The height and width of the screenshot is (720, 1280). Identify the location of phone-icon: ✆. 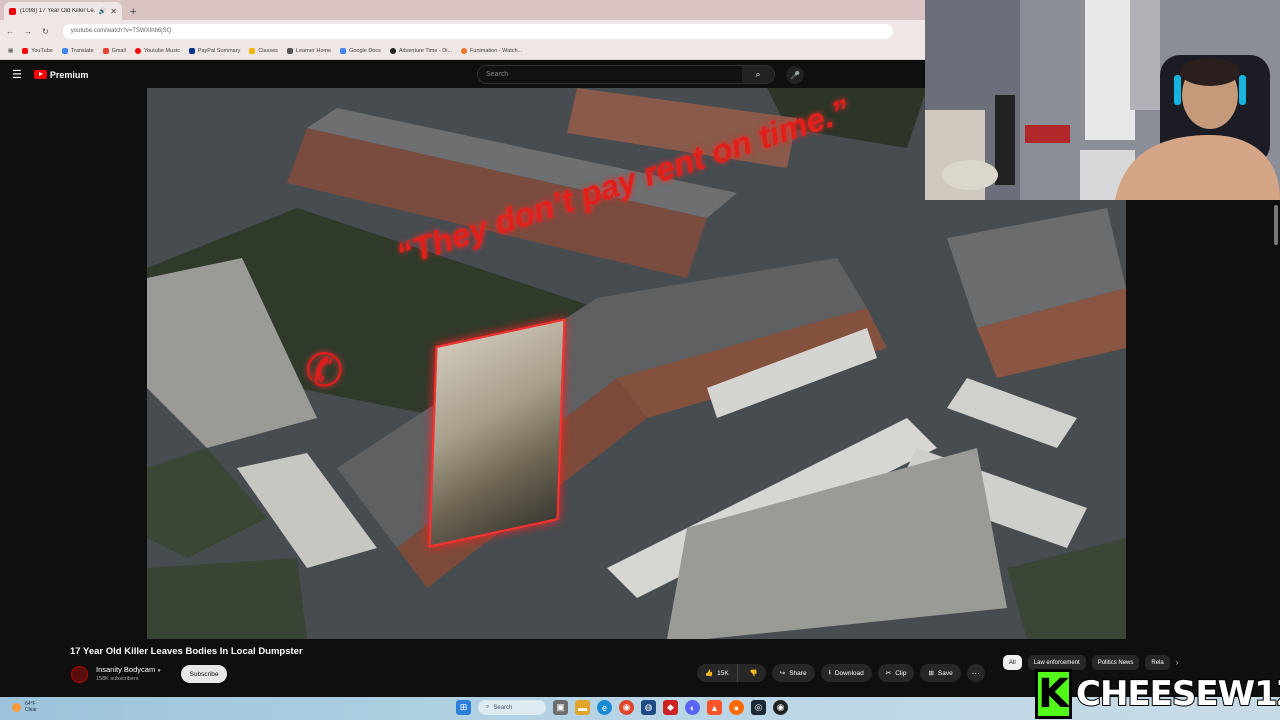
(324, 370).